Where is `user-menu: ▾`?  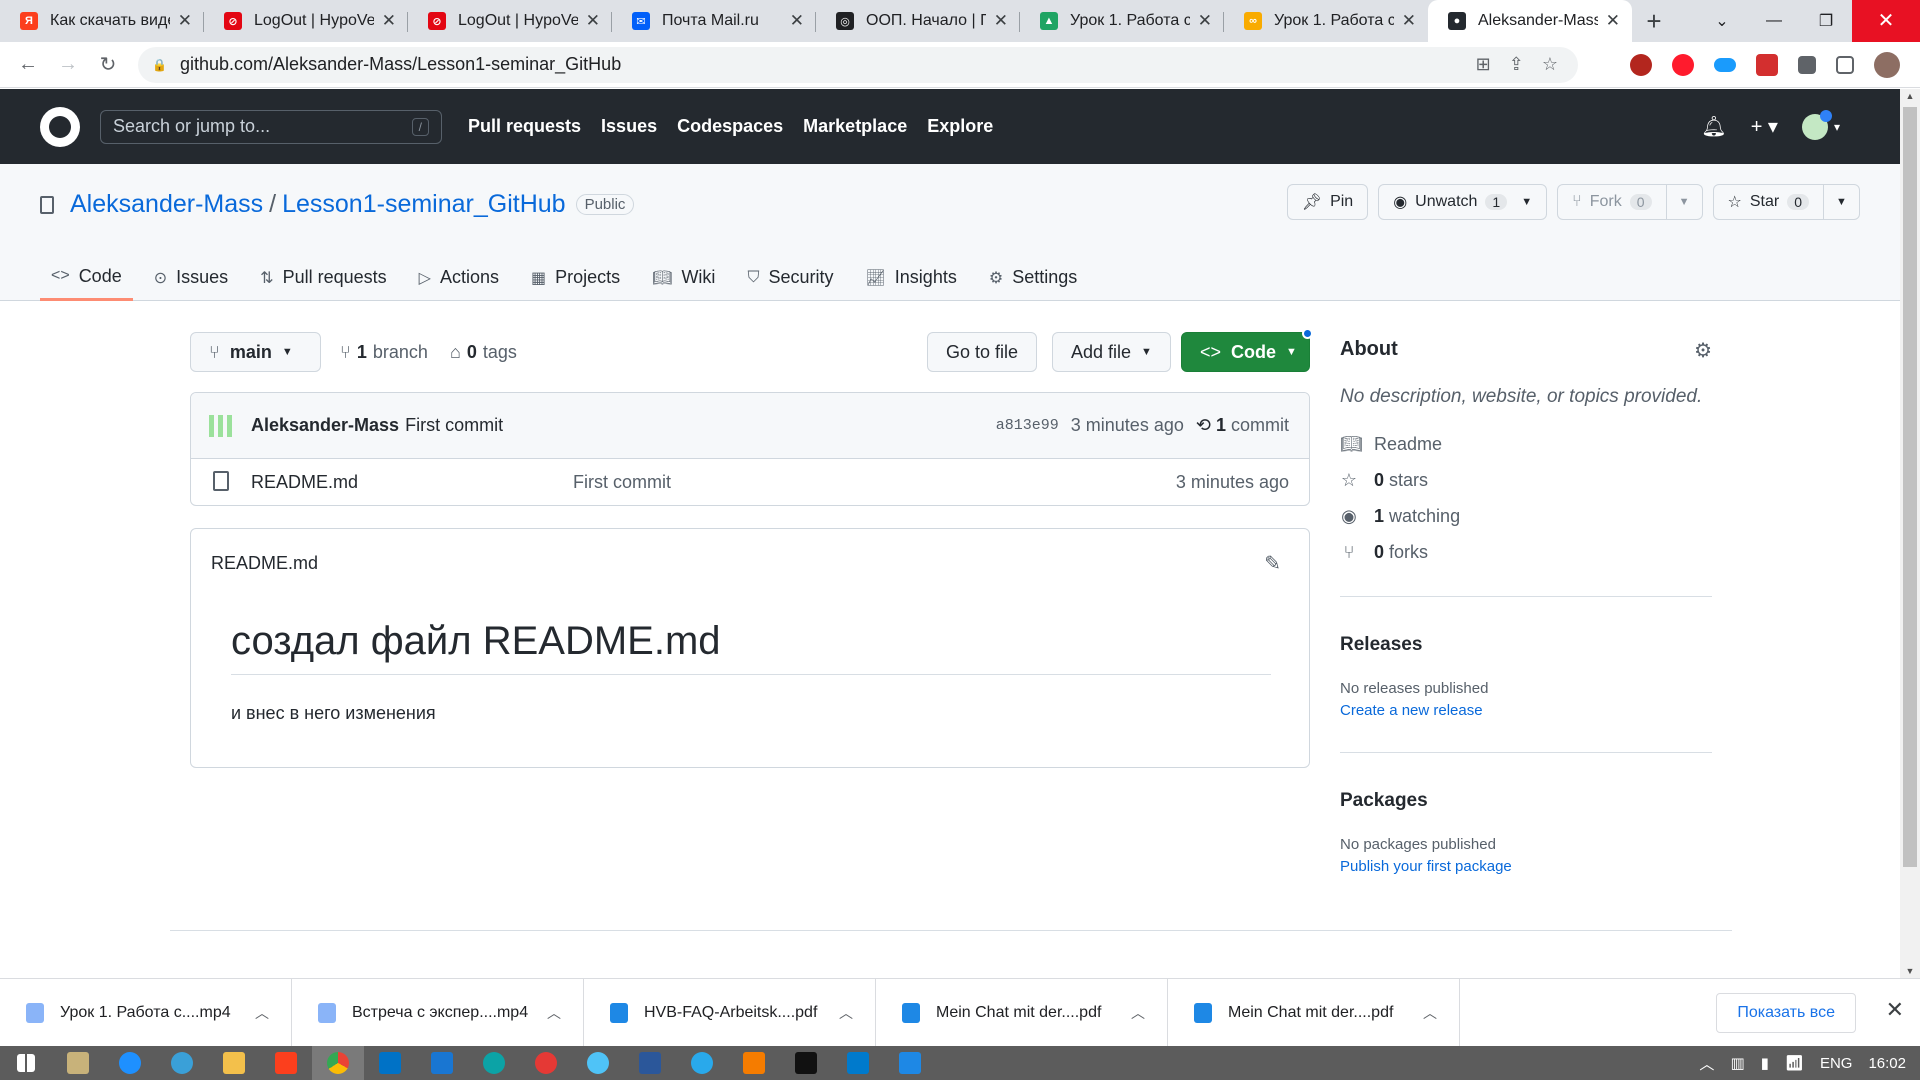 user-menu: ▾ is located at coordinates (1820, 124).